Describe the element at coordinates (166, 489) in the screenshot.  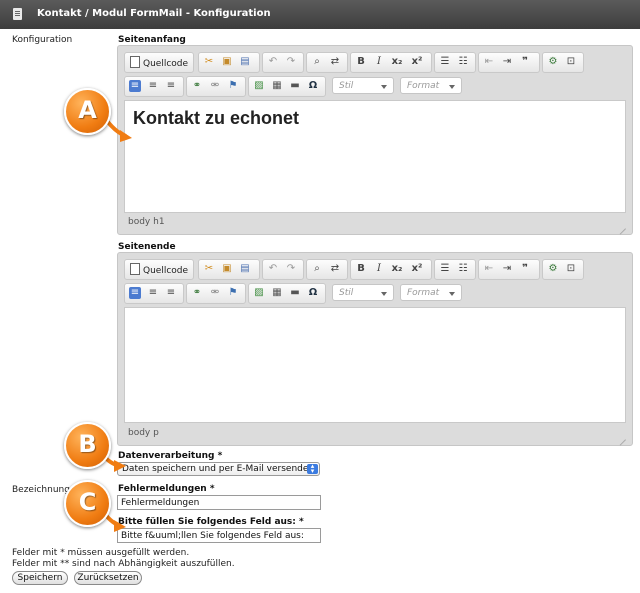
I see `fehlermeldungen-label: Fehlermeldungen *` at that location.